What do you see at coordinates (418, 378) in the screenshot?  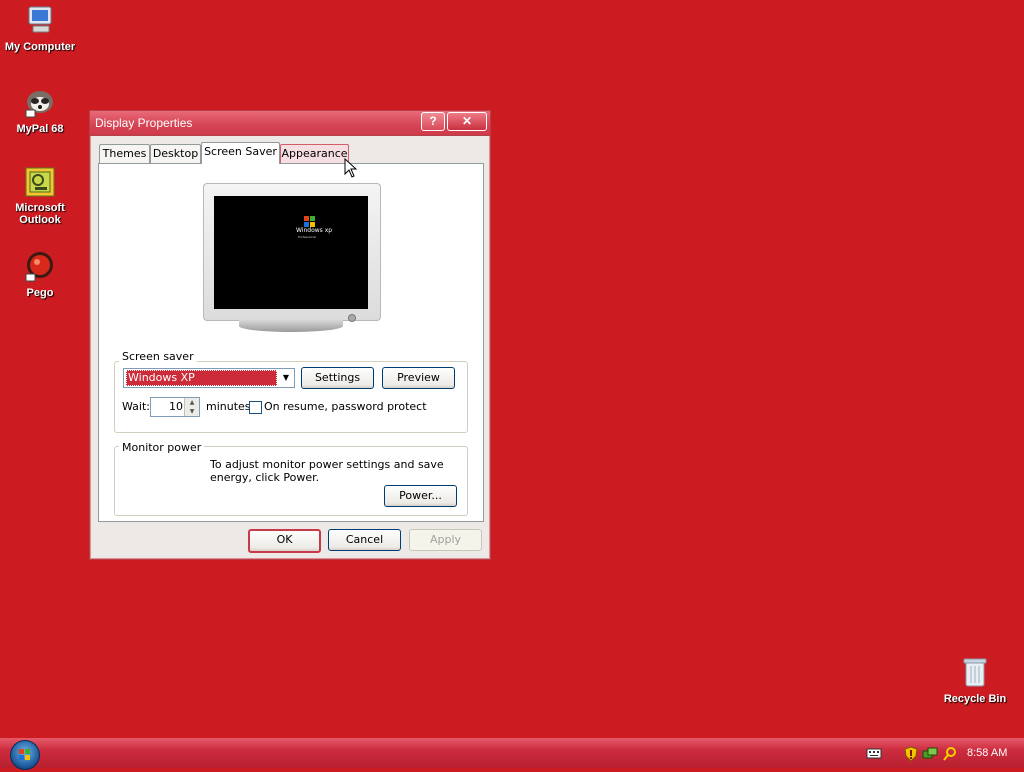 I see `preview-button: Preview` at bounding box center [418, 378].